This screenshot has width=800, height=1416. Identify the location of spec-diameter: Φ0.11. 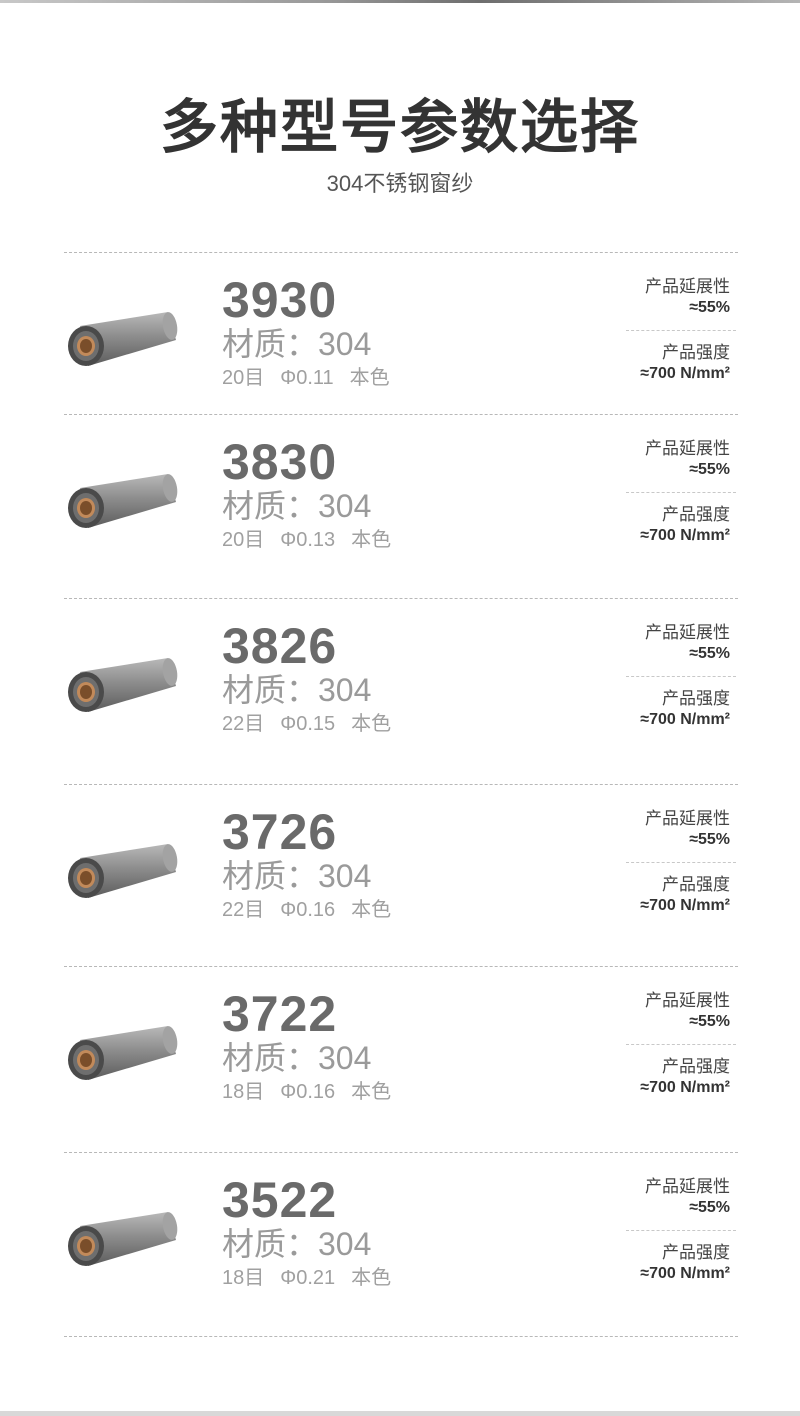
(307, 378).